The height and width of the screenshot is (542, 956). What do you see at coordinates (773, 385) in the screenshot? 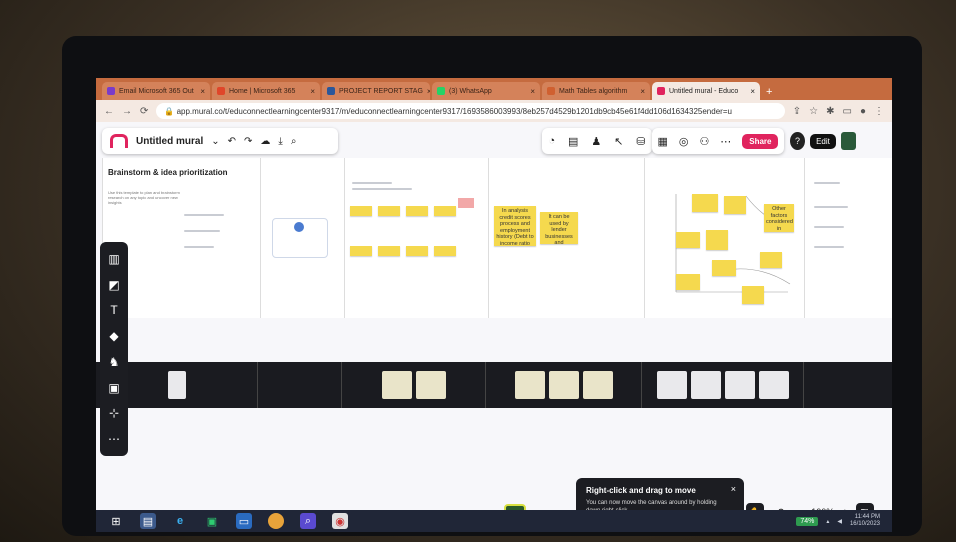
I see `thumbnail` at bounding box center [773, 385].